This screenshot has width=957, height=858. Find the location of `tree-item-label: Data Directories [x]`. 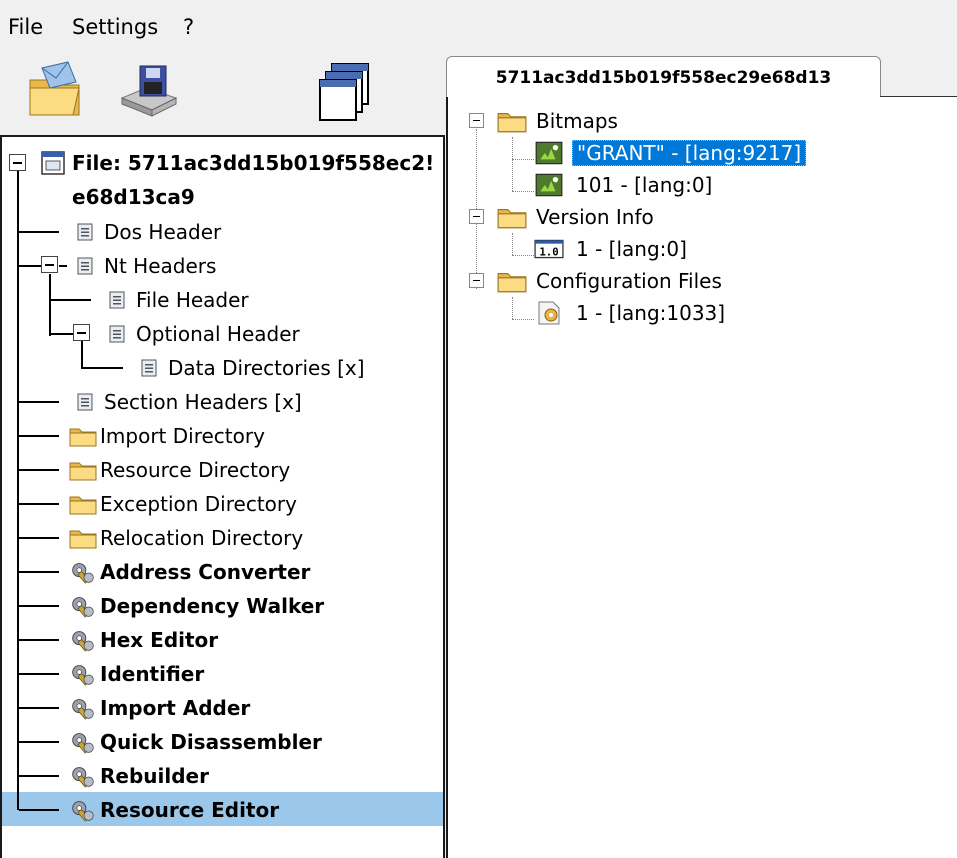

tree-item-label: Data Directories [x] is located at coordinates (266, 368).